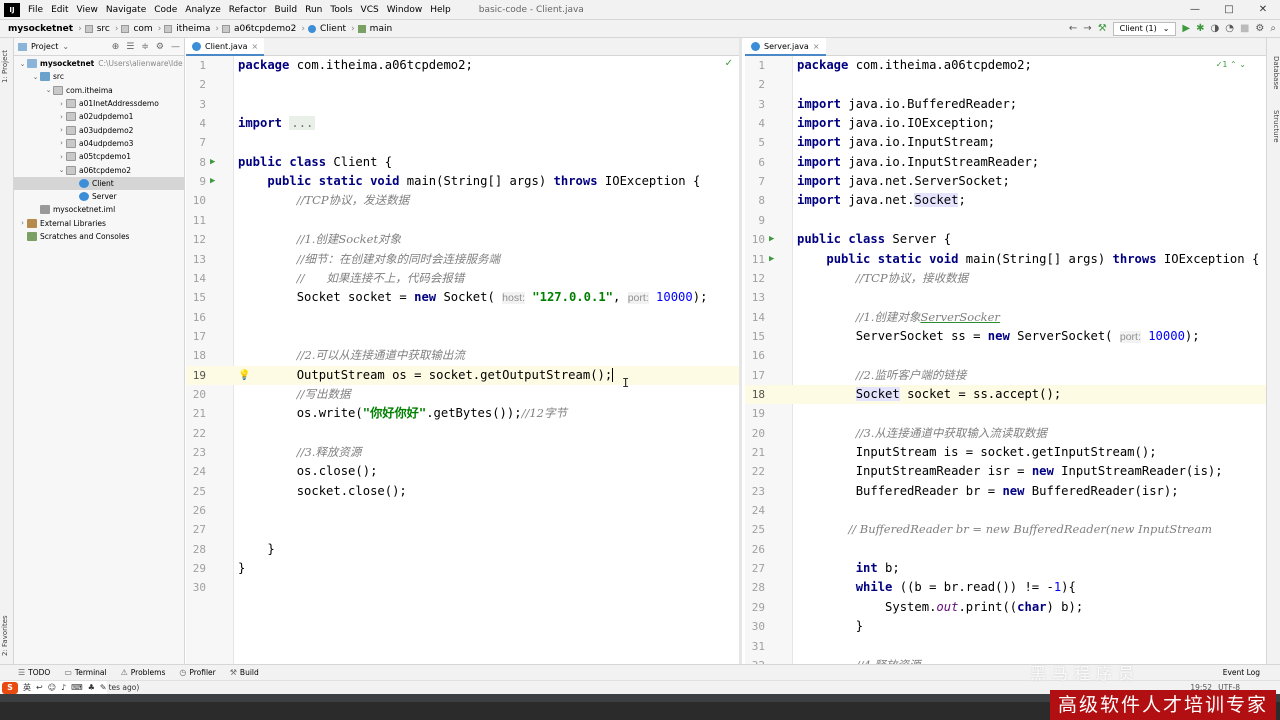  Describe the element at coordinates (1005, 587) in the screenshot. I see `code-line: 28 while ((b = br.read()) != -1){` at that location.